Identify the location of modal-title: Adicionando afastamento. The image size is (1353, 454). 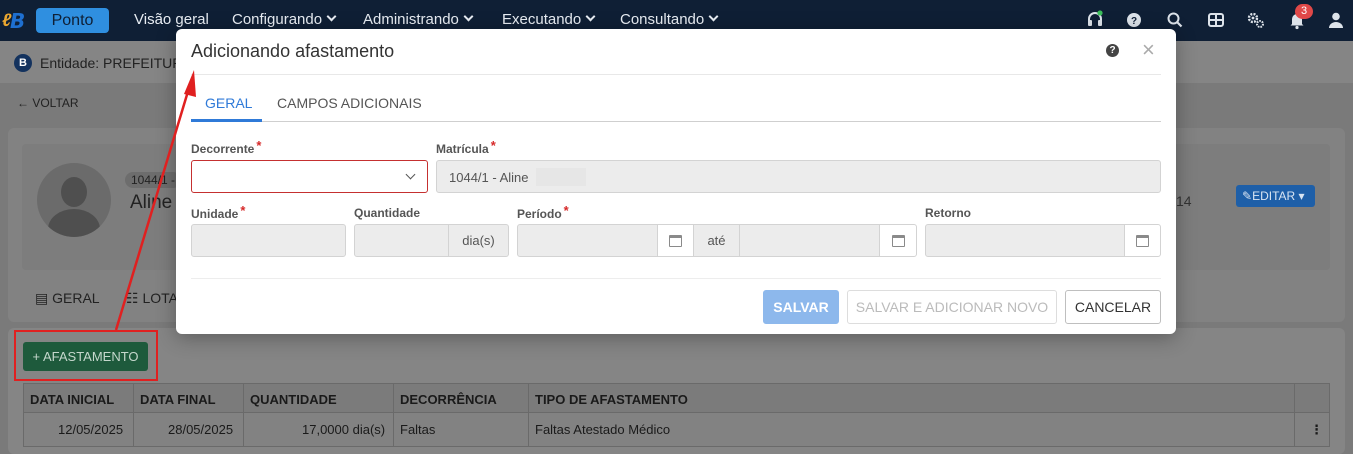
(293, 51).